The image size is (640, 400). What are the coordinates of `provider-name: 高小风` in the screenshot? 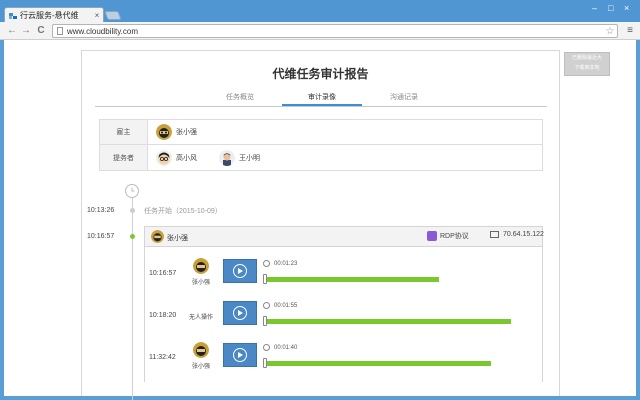 It's located at (186, 158).